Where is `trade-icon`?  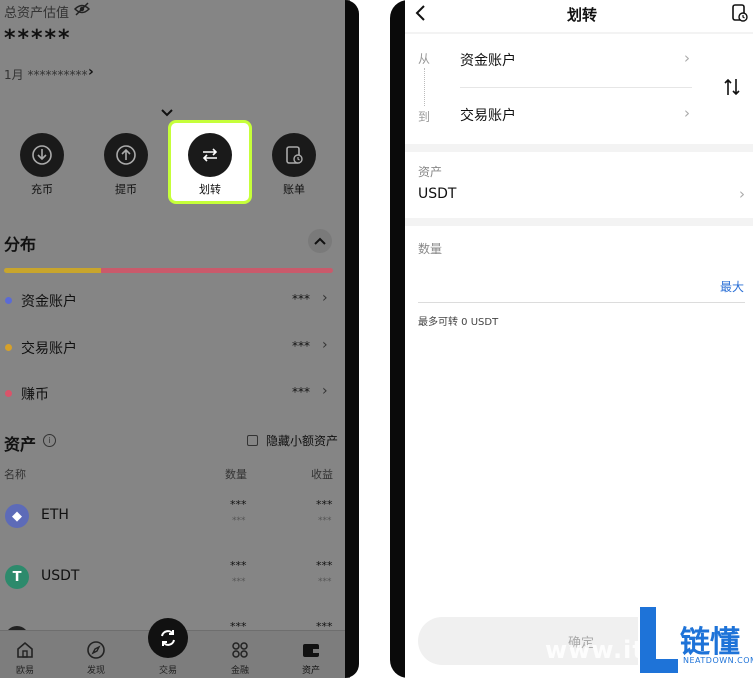
trade-icon is located at coordinates (168, 638).